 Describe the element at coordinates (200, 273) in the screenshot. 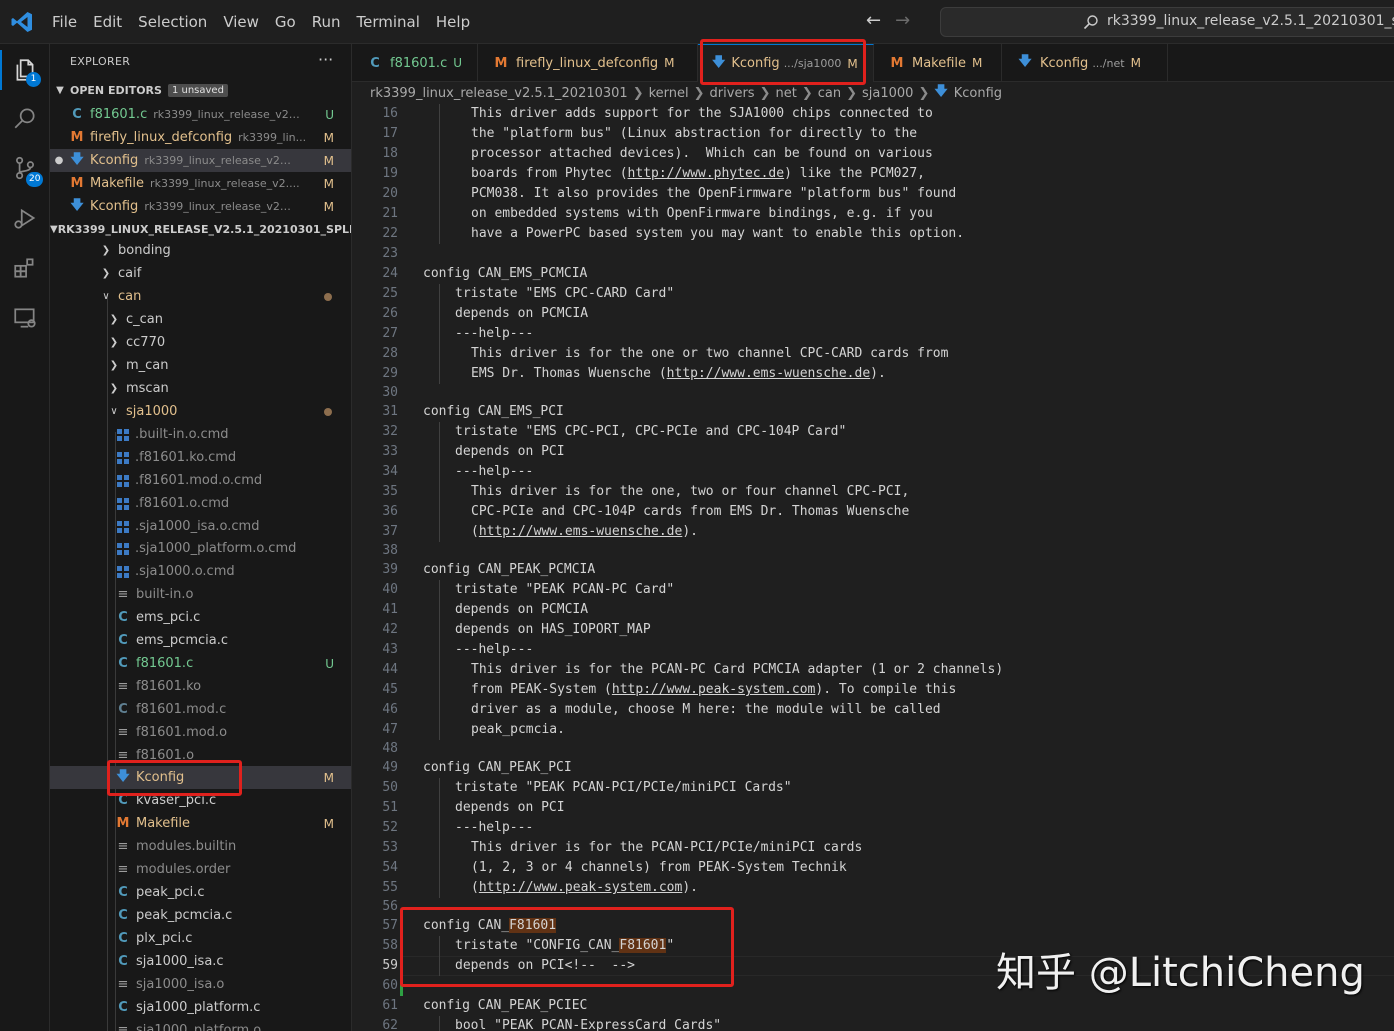

I see `tree-folder: ❯ caif` at that location.